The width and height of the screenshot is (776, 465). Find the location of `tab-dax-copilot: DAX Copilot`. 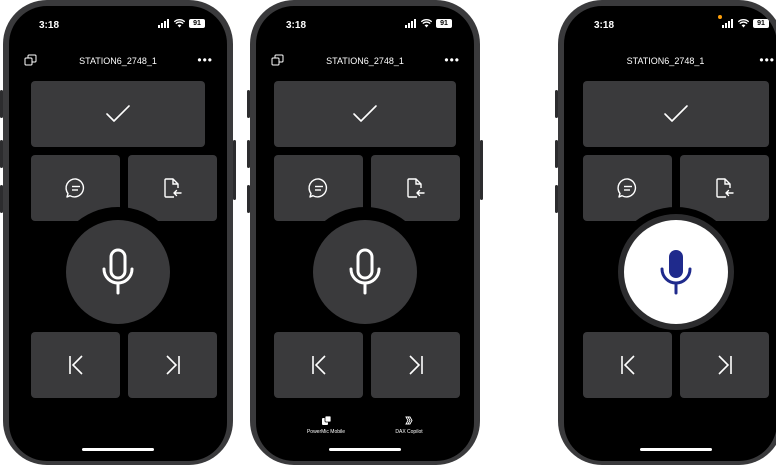

tab-dax-copilot: DAX Copilot is located at coordinates (409, 425).